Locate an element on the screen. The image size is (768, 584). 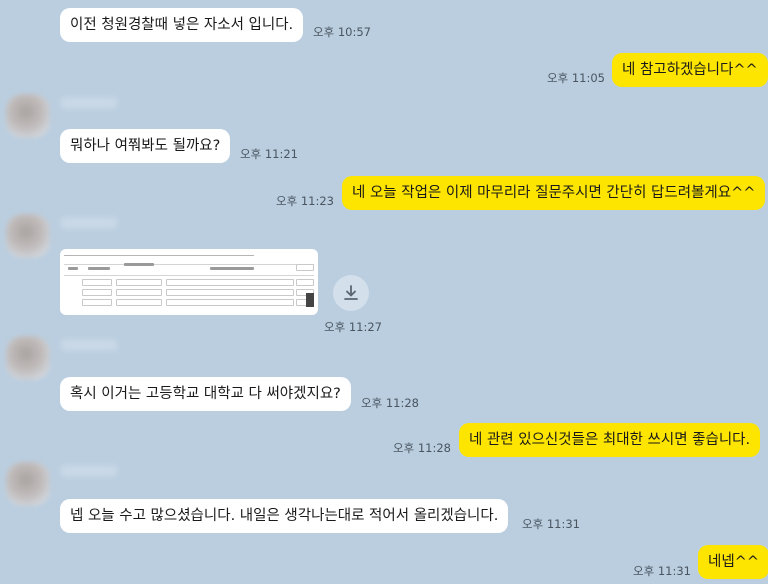
message-time: 오후 11:23 is located at coordinates (305, 201).